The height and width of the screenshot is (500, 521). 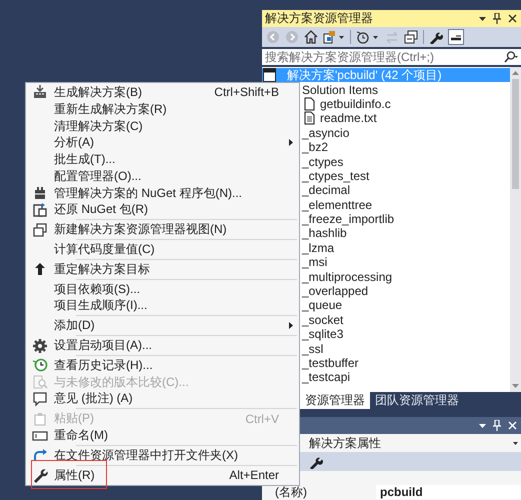 What do you see at coordinates (448, 492) in the screenshot?
I see `property-value: pcbuild` at bounding box center [448, 492].